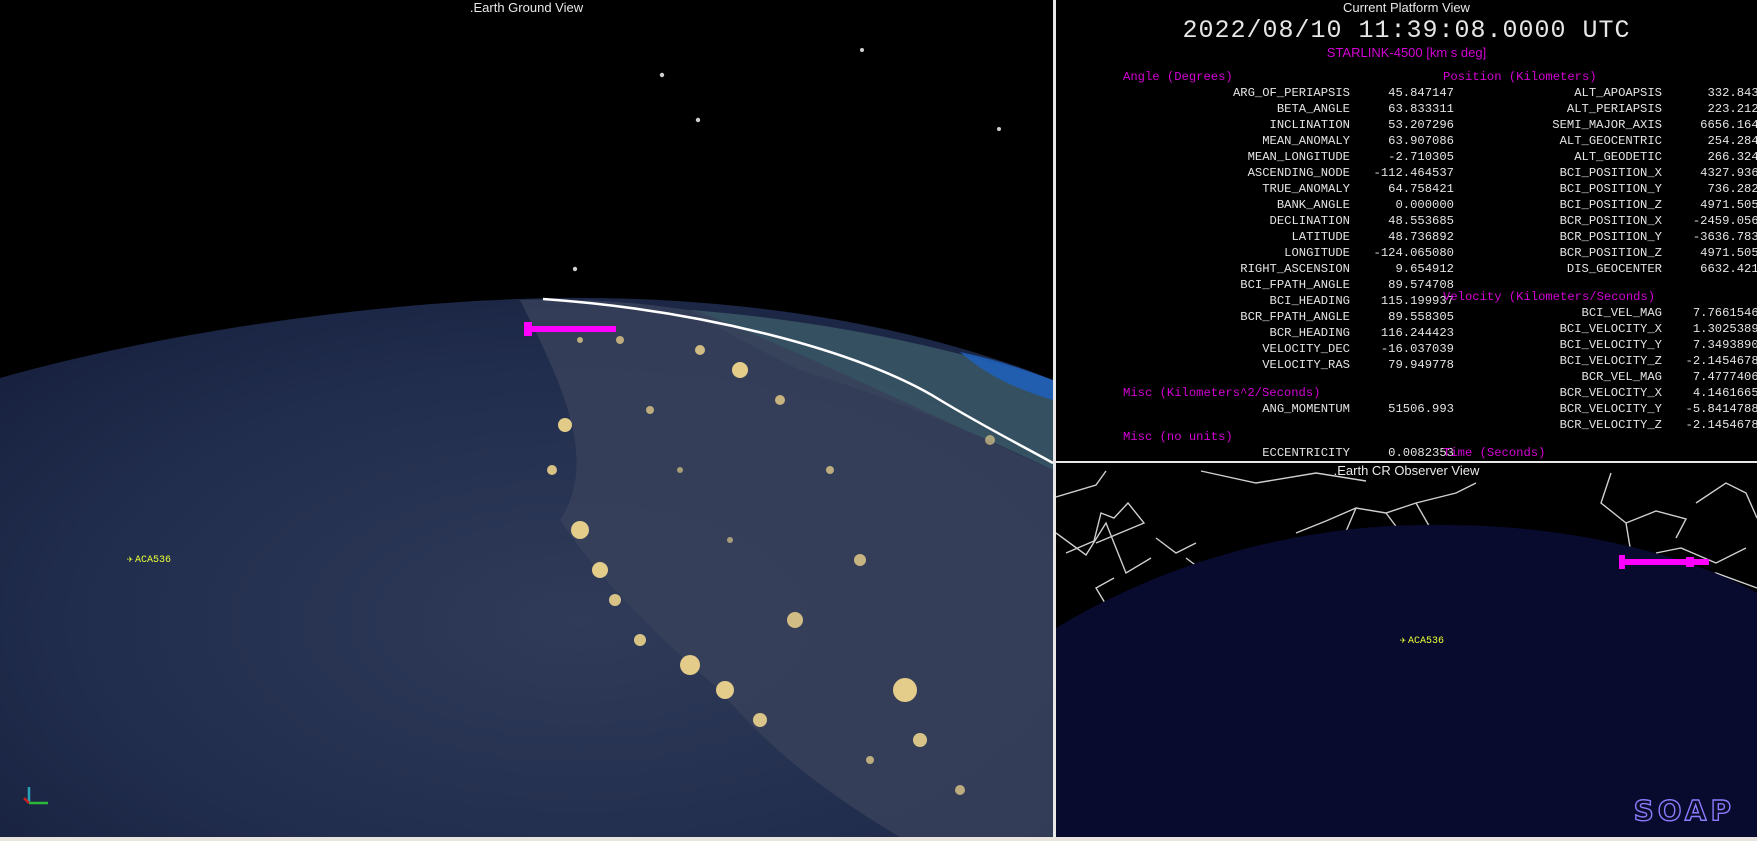 This screenshot has height=841, width=1757. Describe the element at coordinates (1295, 317) in the screenshot. I see `field-label: BCR_FPATH_ANGLE` at that location.